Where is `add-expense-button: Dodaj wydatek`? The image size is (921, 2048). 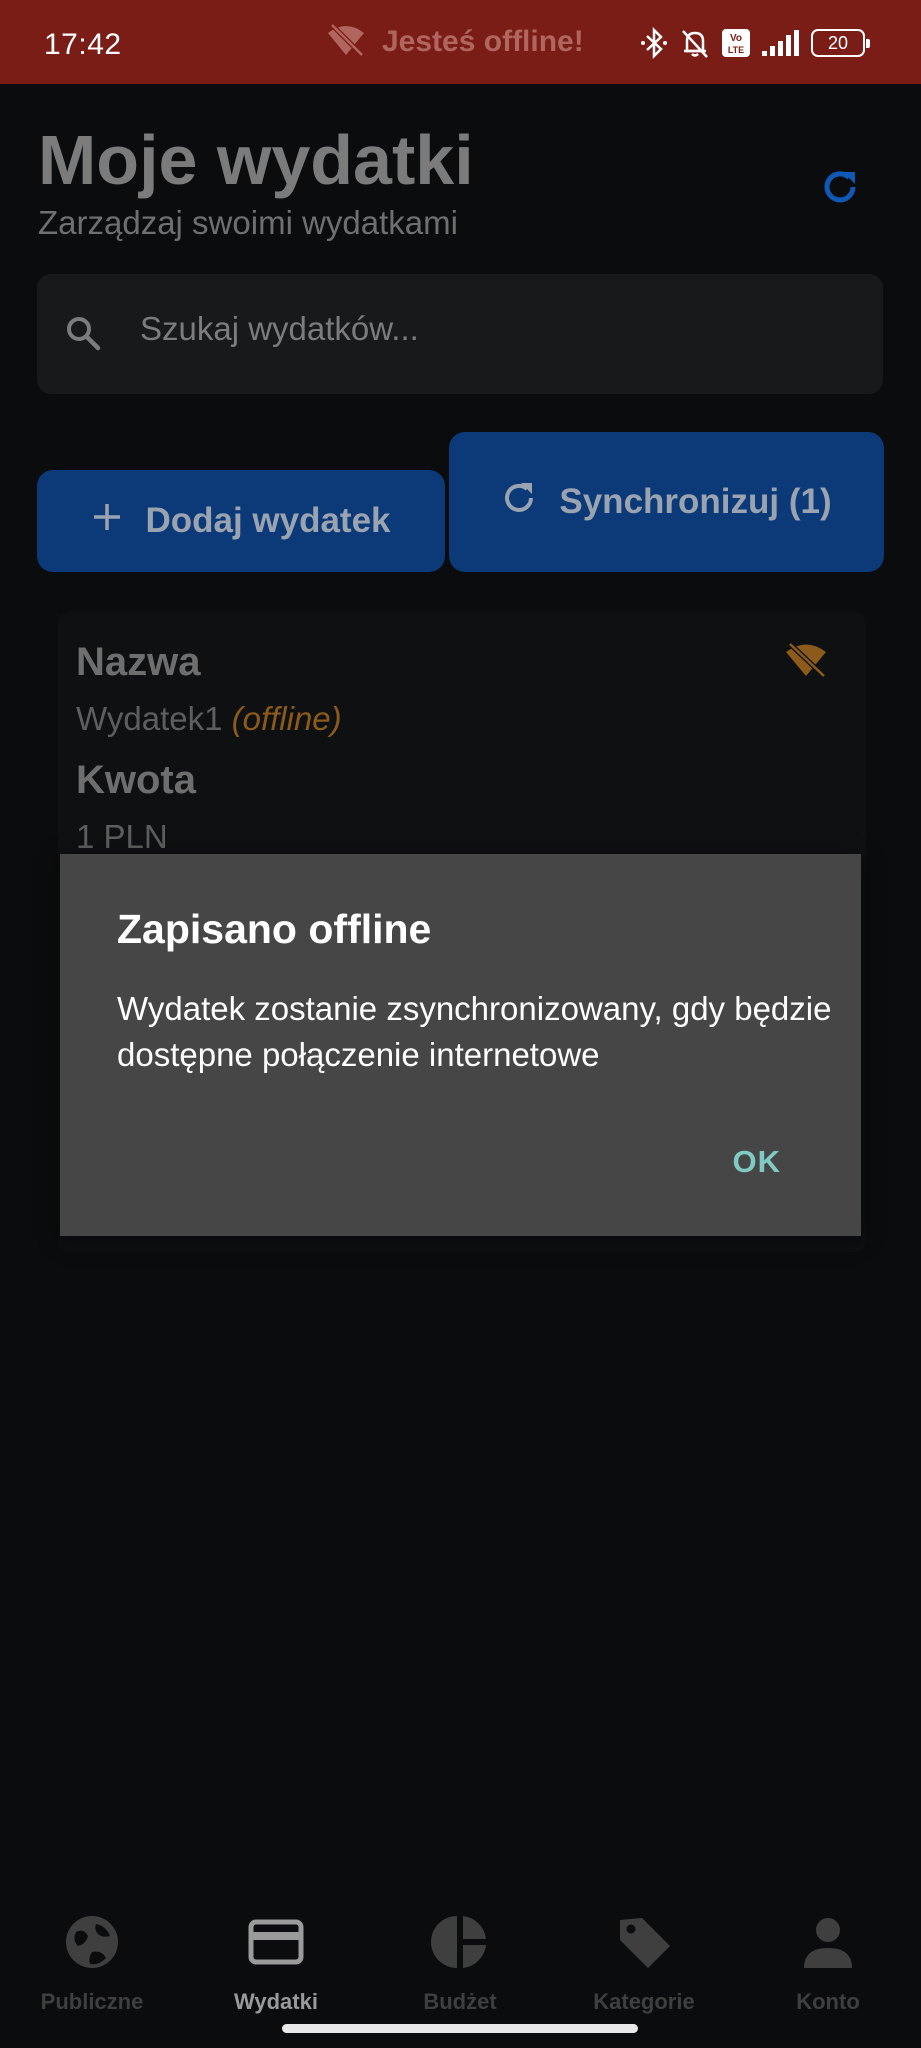
add-expense-button: Dodaj wydatek is located at coordinates (241, 521).